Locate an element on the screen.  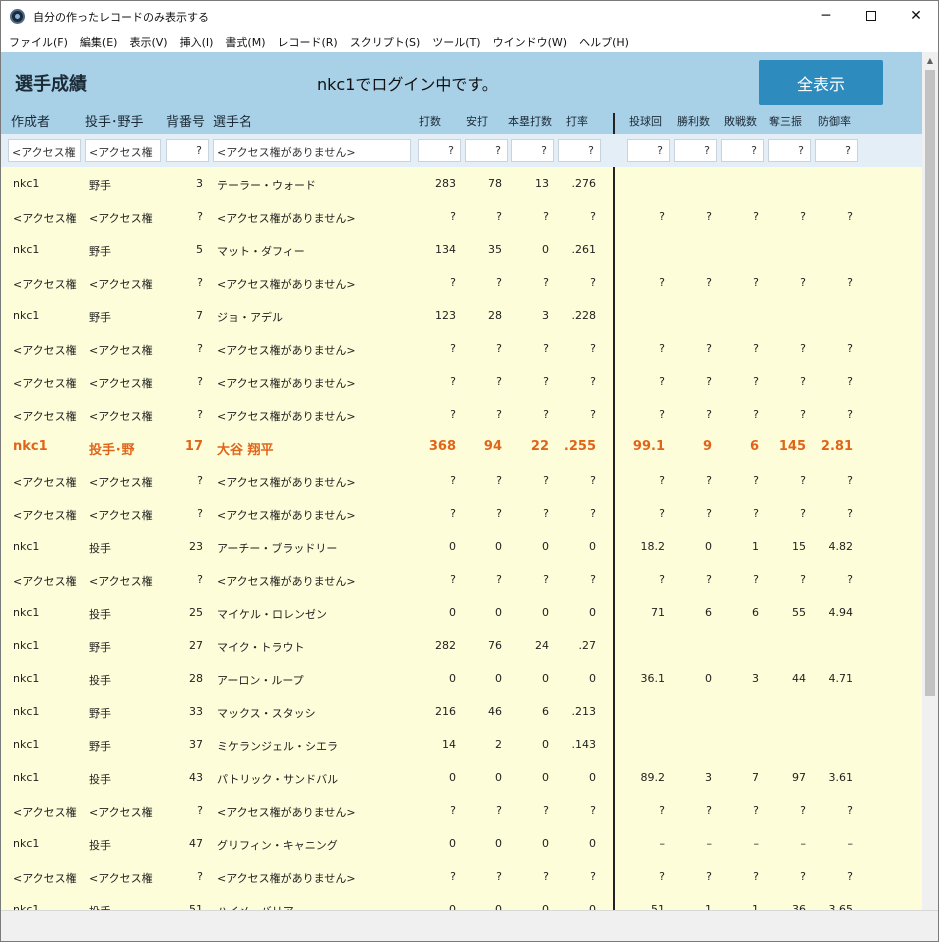
cell-creator: <アクセス権 is located at coordinates (45, 878).